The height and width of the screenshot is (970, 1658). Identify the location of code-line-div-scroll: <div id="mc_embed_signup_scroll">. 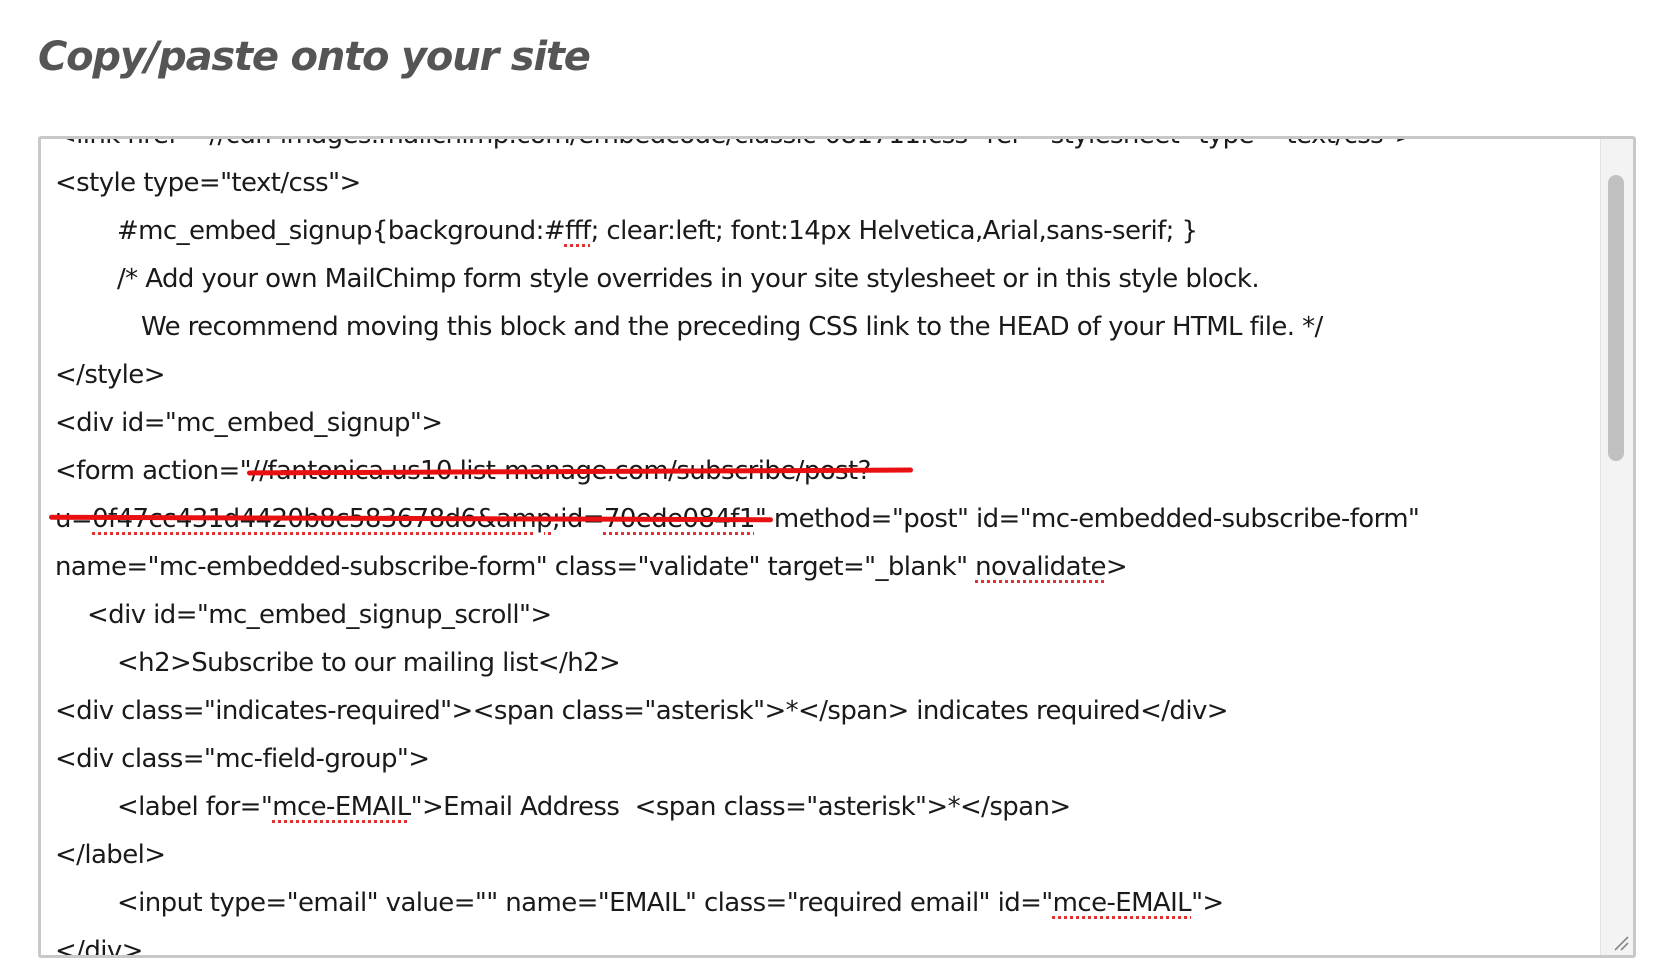
(319, 615).